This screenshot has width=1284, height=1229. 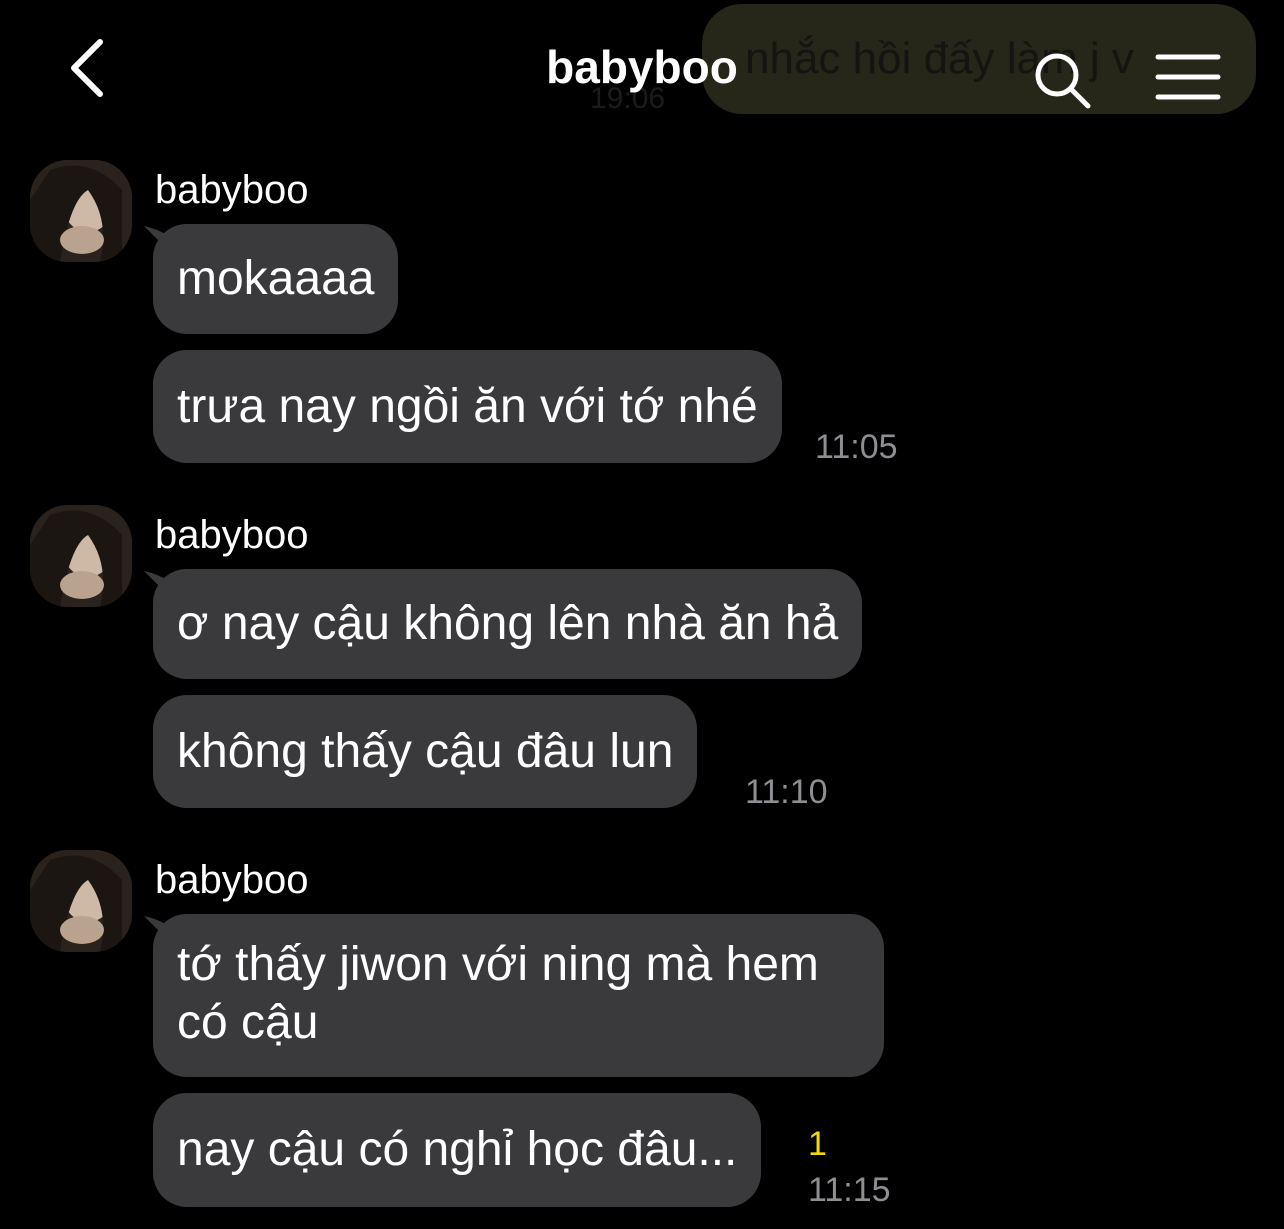 I want to click on menu-button, so click(x=1188, y=77).